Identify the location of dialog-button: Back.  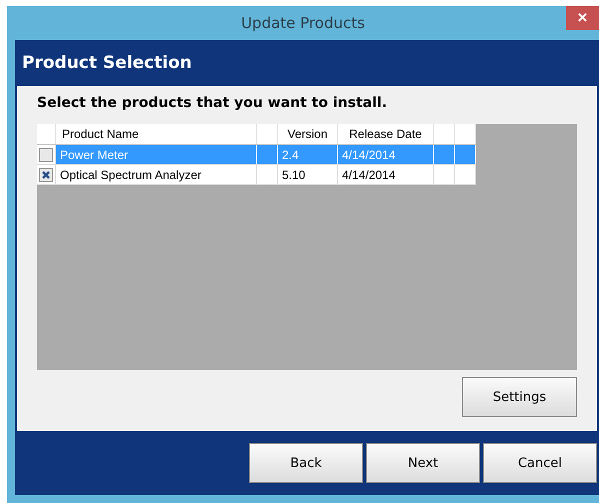
(306, 463).